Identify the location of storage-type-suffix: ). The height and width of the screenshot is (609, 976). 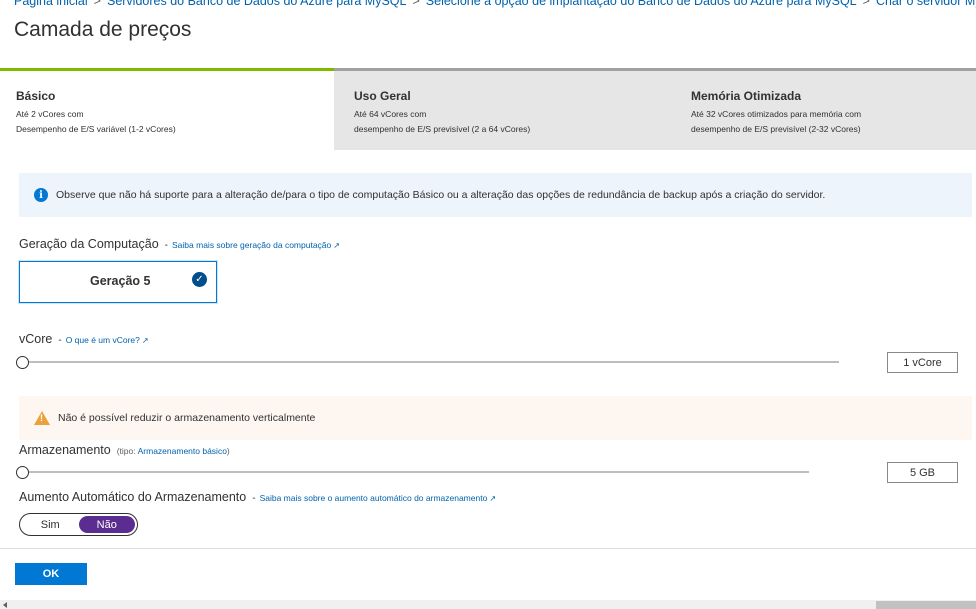
(228, 451).